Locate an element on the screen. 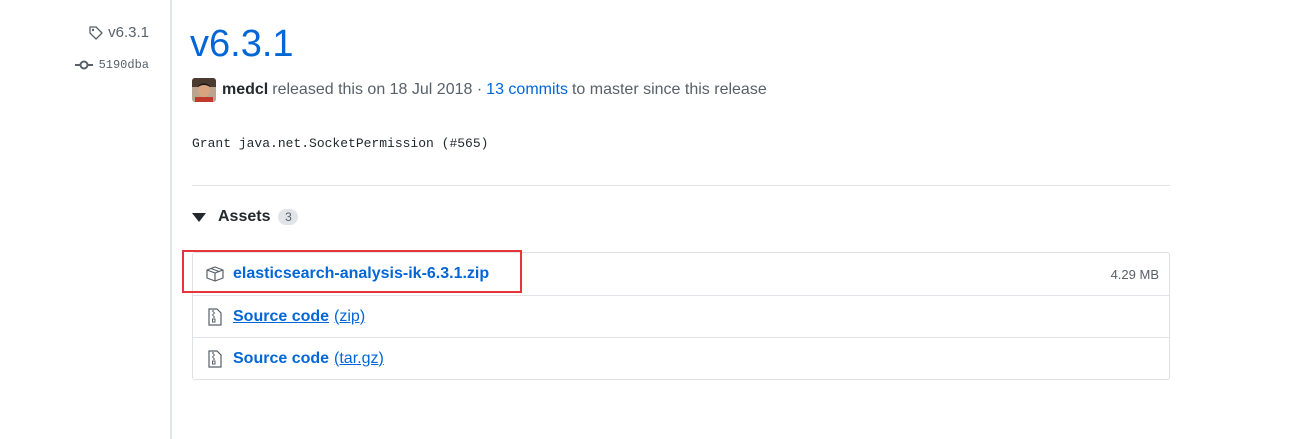 The image size is (1301, 439). source-code-zip-format: (zip) is located at coordinates (349, 317).